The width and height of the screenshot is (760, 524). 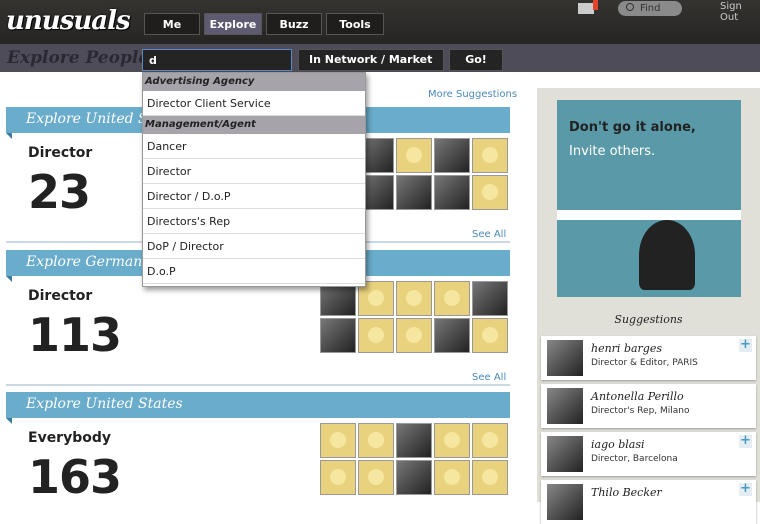 What do you see at coordinates (254, 146) in the screenshot?
I see `dropdown-item: Dancer` at bounding box center [254, 146].